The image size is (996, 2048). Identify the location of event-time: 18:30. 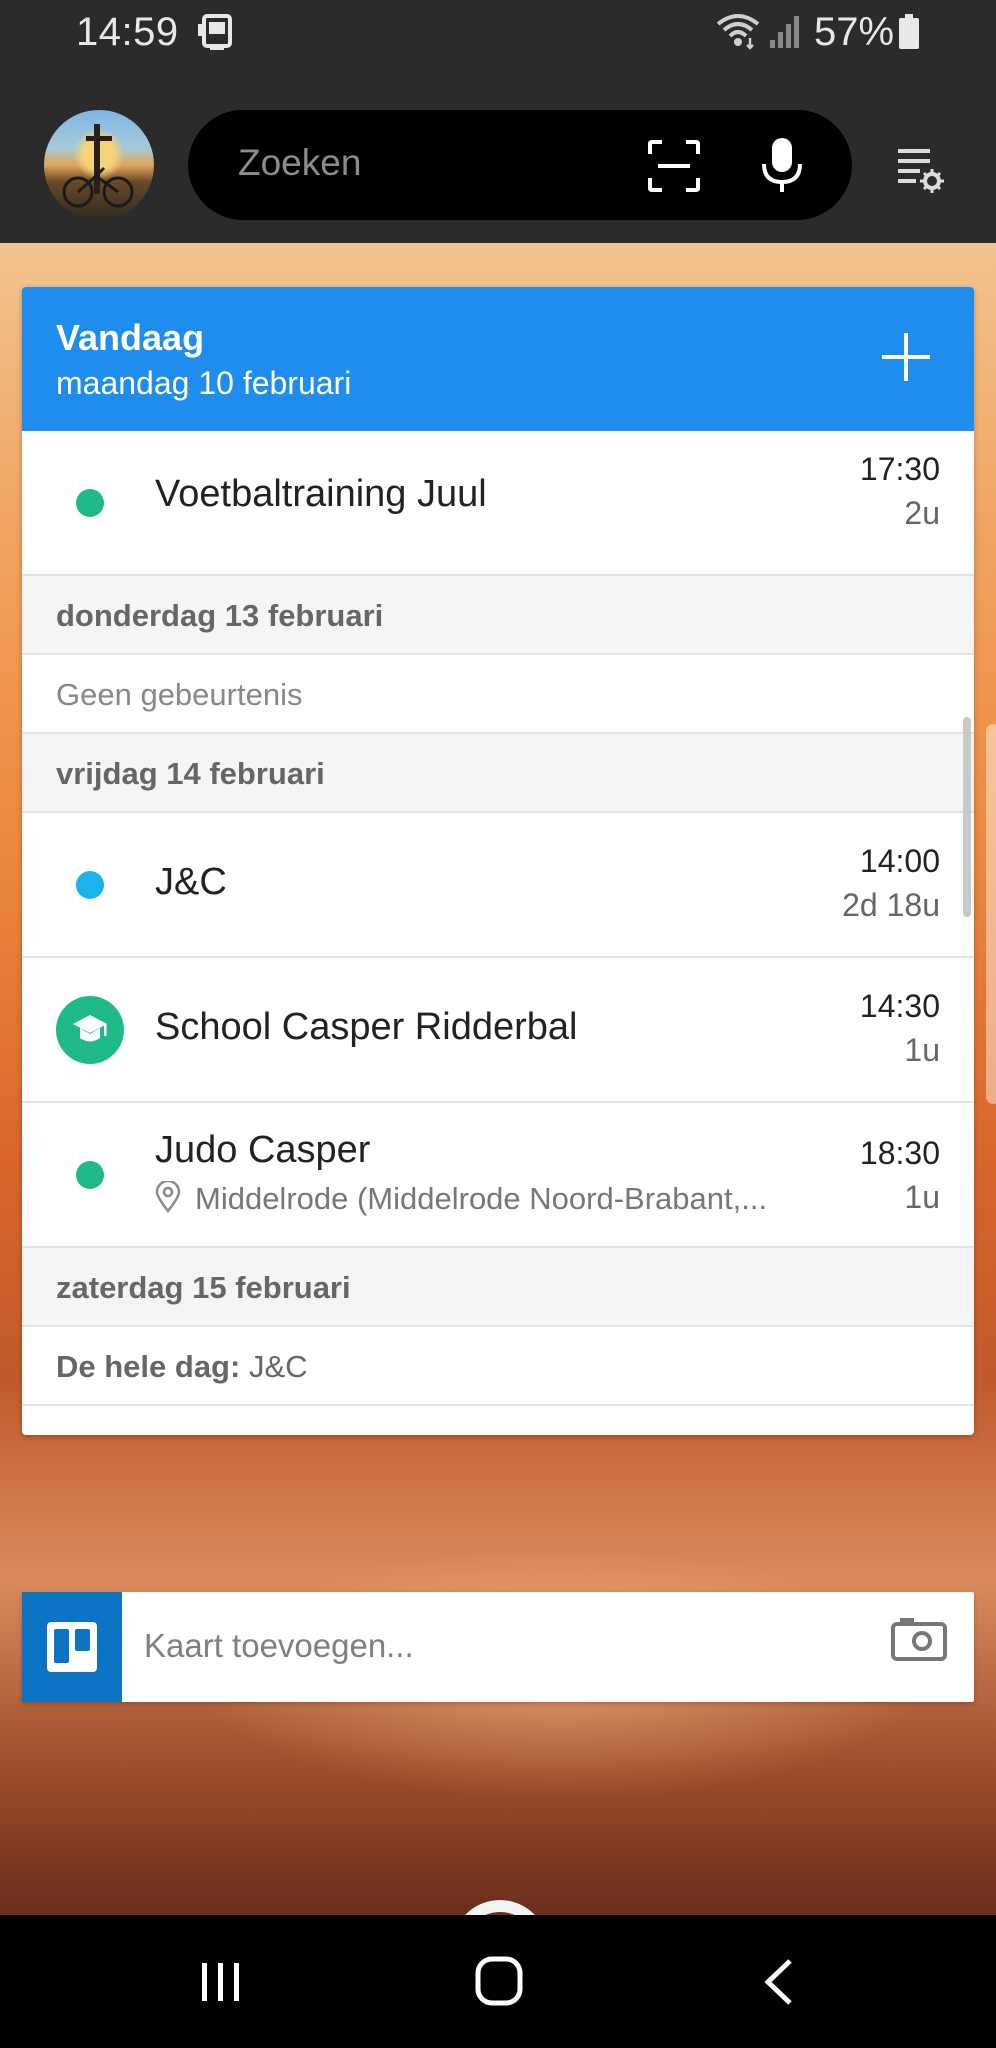
(899, 1153).